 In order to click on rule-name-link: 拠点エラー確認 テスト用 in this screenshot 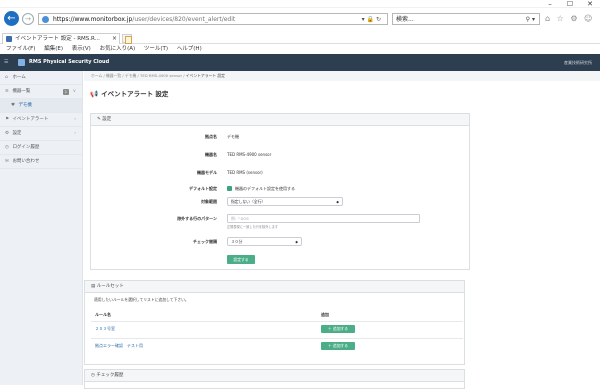, I will do `click(119, 345)`.